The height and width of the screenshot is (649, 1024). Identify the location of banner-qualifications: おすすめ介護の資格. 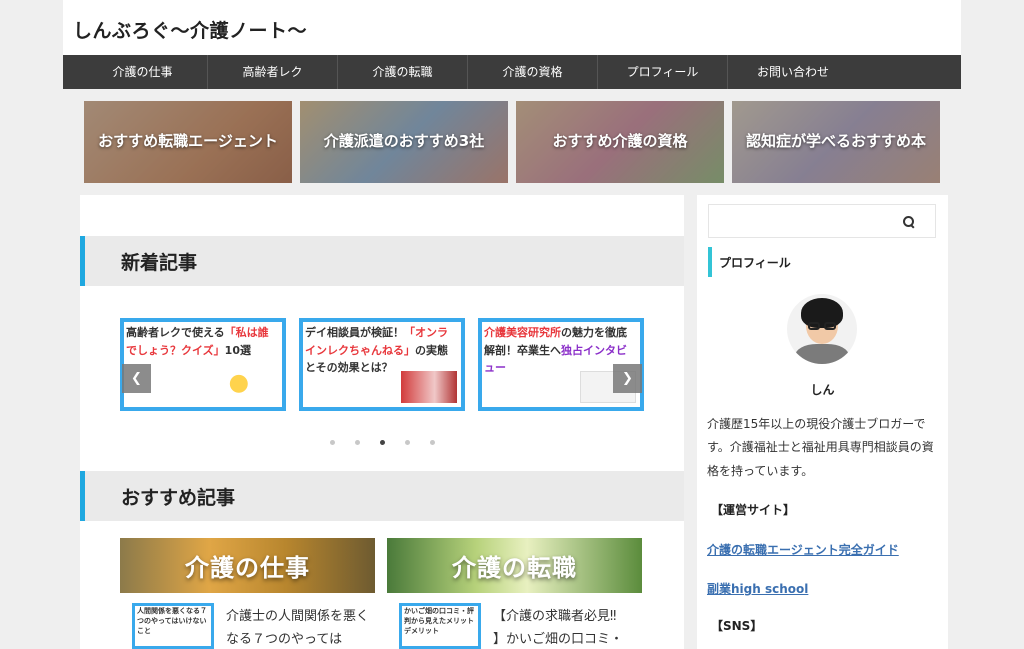
(620, 142).